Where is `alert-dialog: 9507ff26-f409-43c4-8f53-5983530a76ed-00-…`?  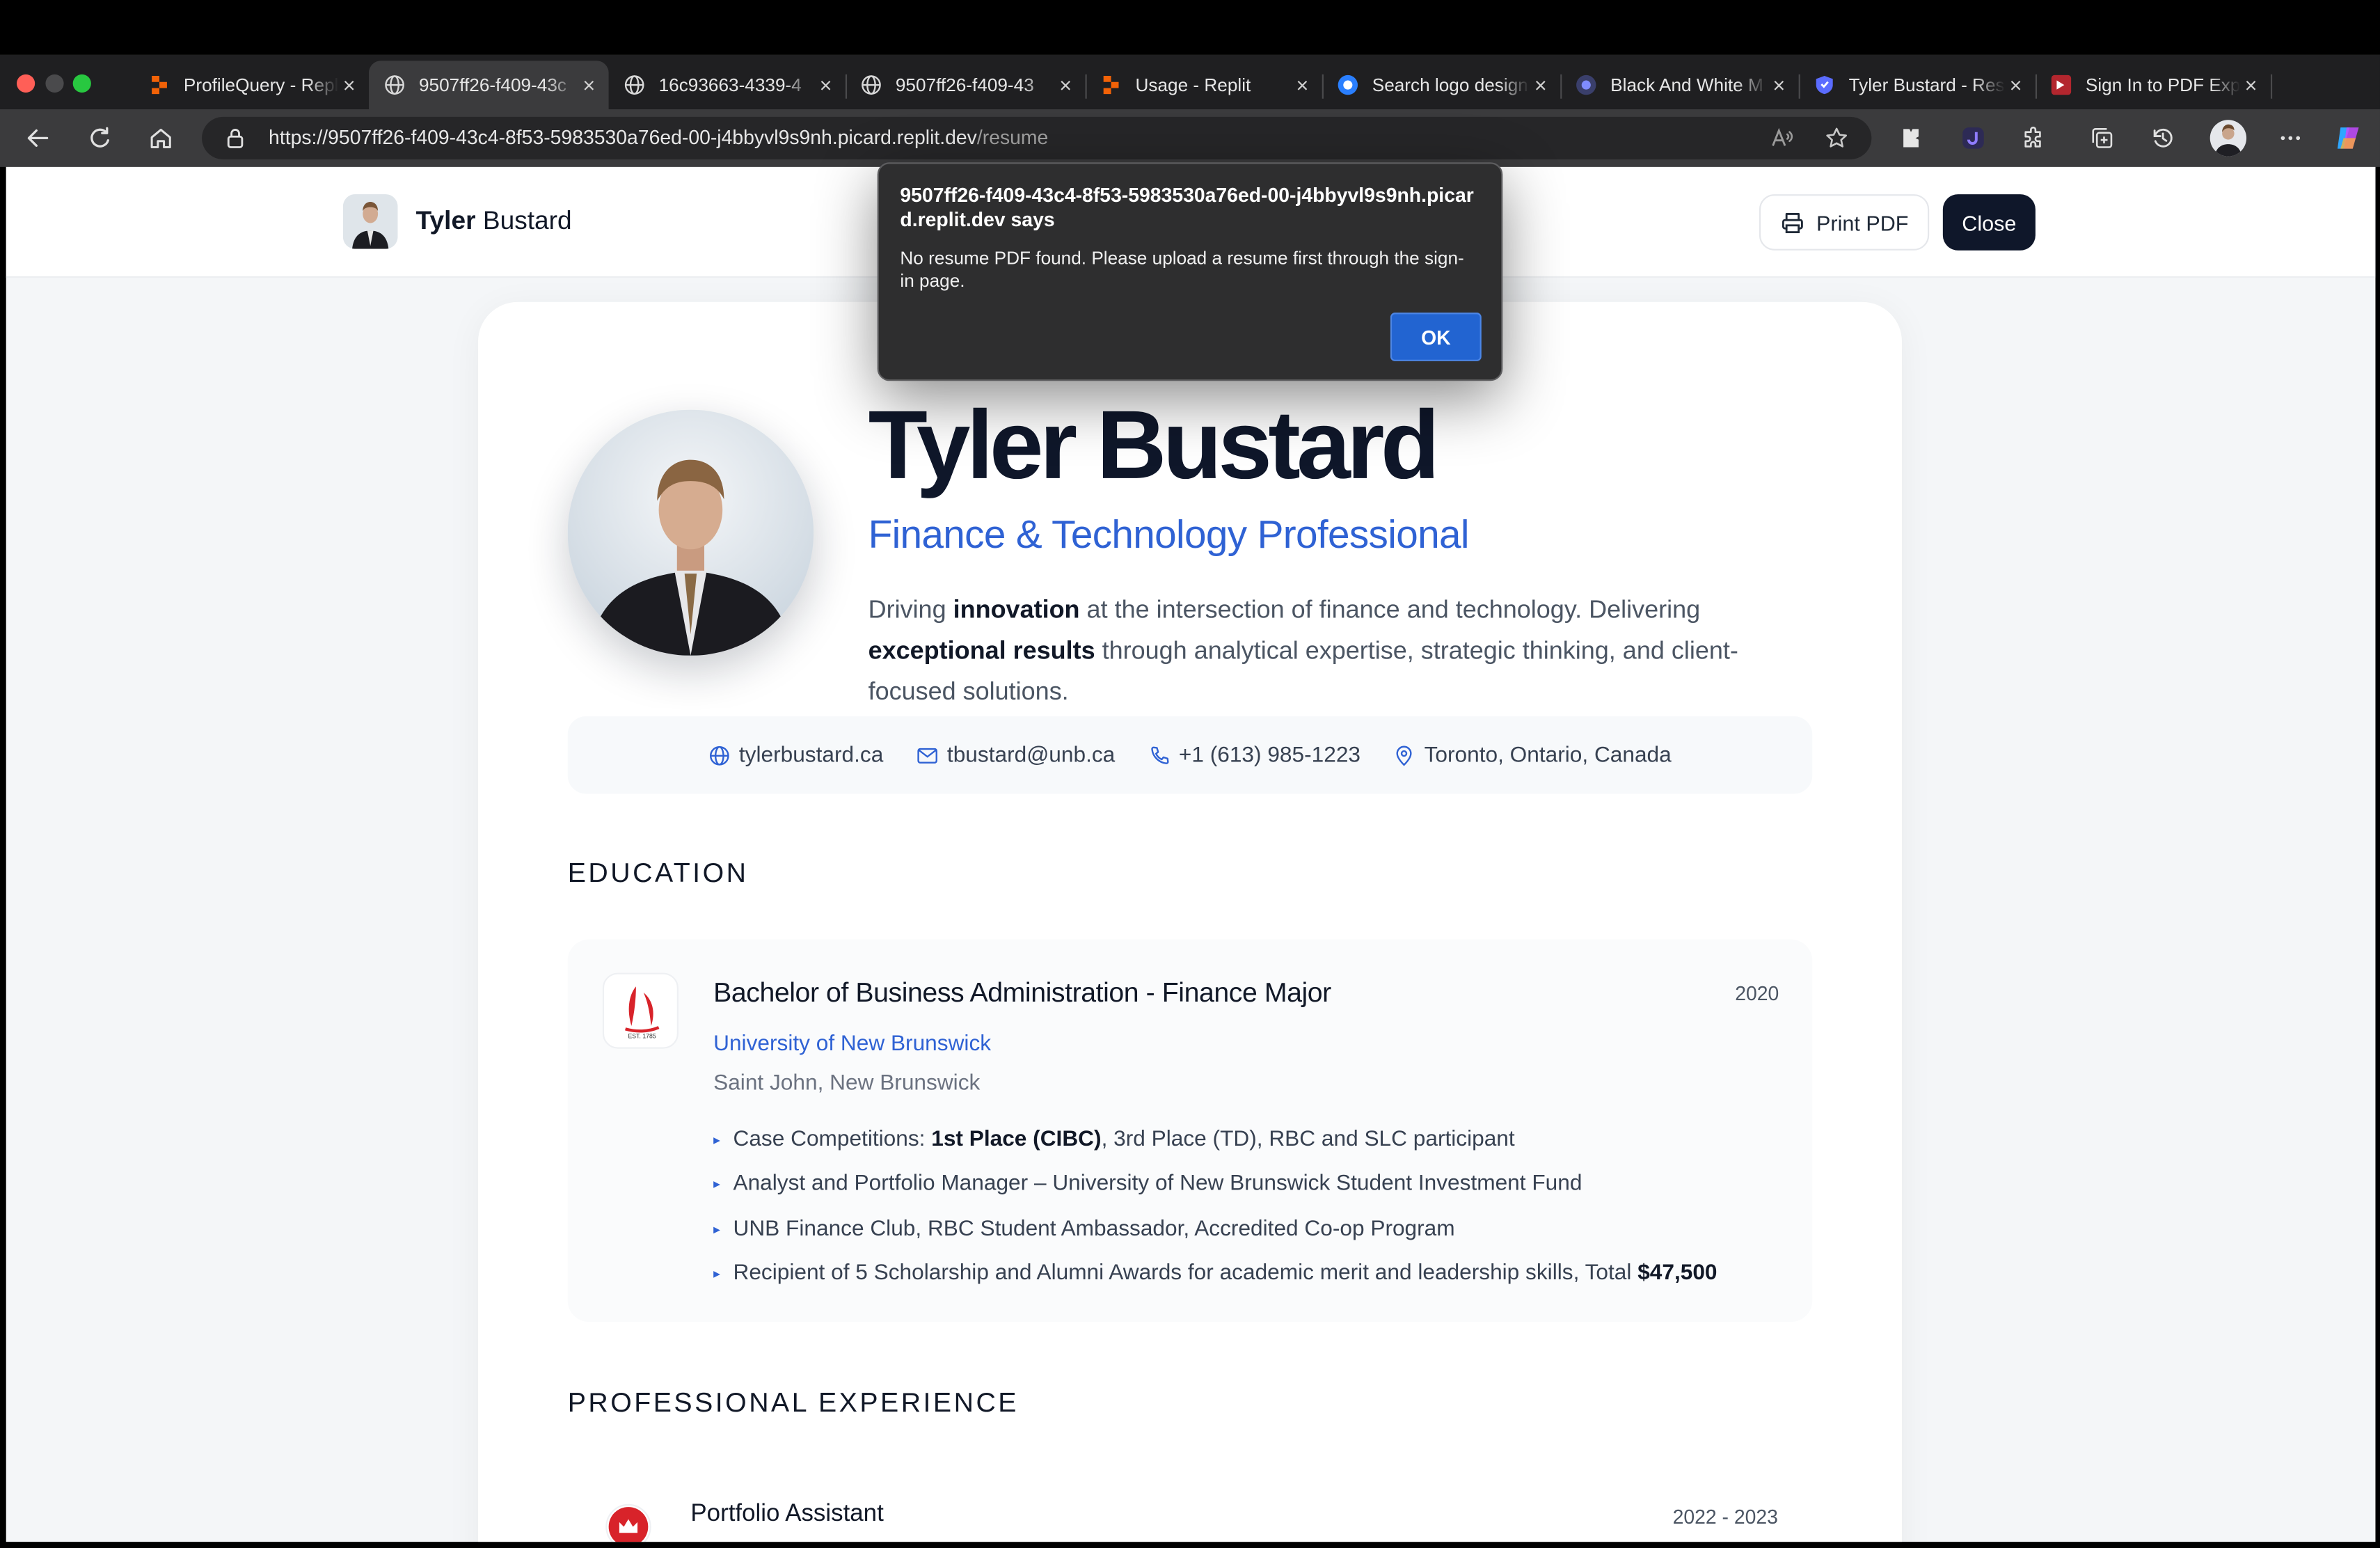
alert-dialog: 9507ff26-f409-43c4-8f53-5983530a76ed-00-… is located at coordinates (1190, 271).